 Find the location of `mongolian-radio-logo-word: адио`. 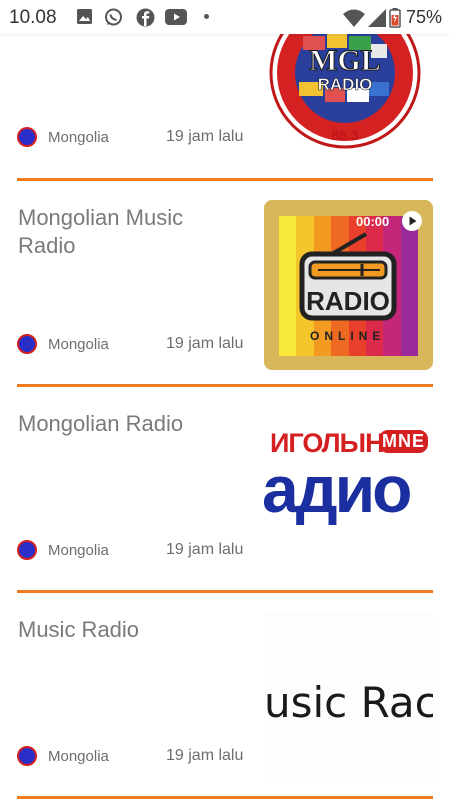

mongolian-radio-logo-word: адио is located at coordinates (338, 489).